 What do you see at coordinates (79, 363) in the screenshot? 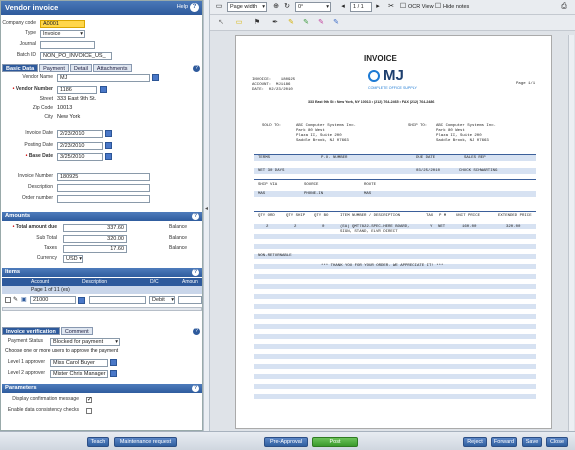
I see `level1-approver-field: Miss Carol Buyer` at bounding box center [79, 363].